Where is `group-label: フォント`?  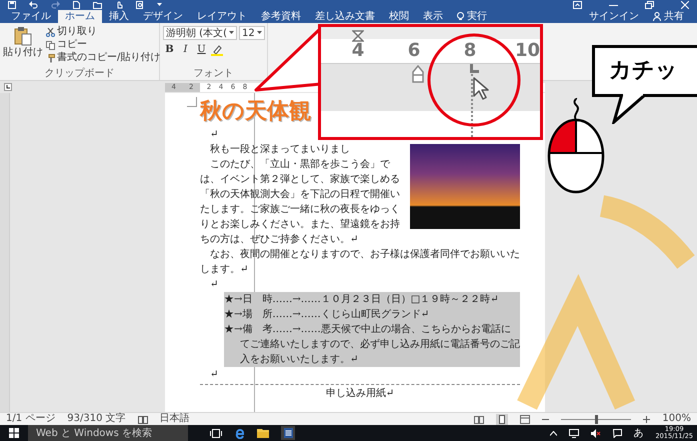
group-label: フォント is located at coordinates (213, 74).